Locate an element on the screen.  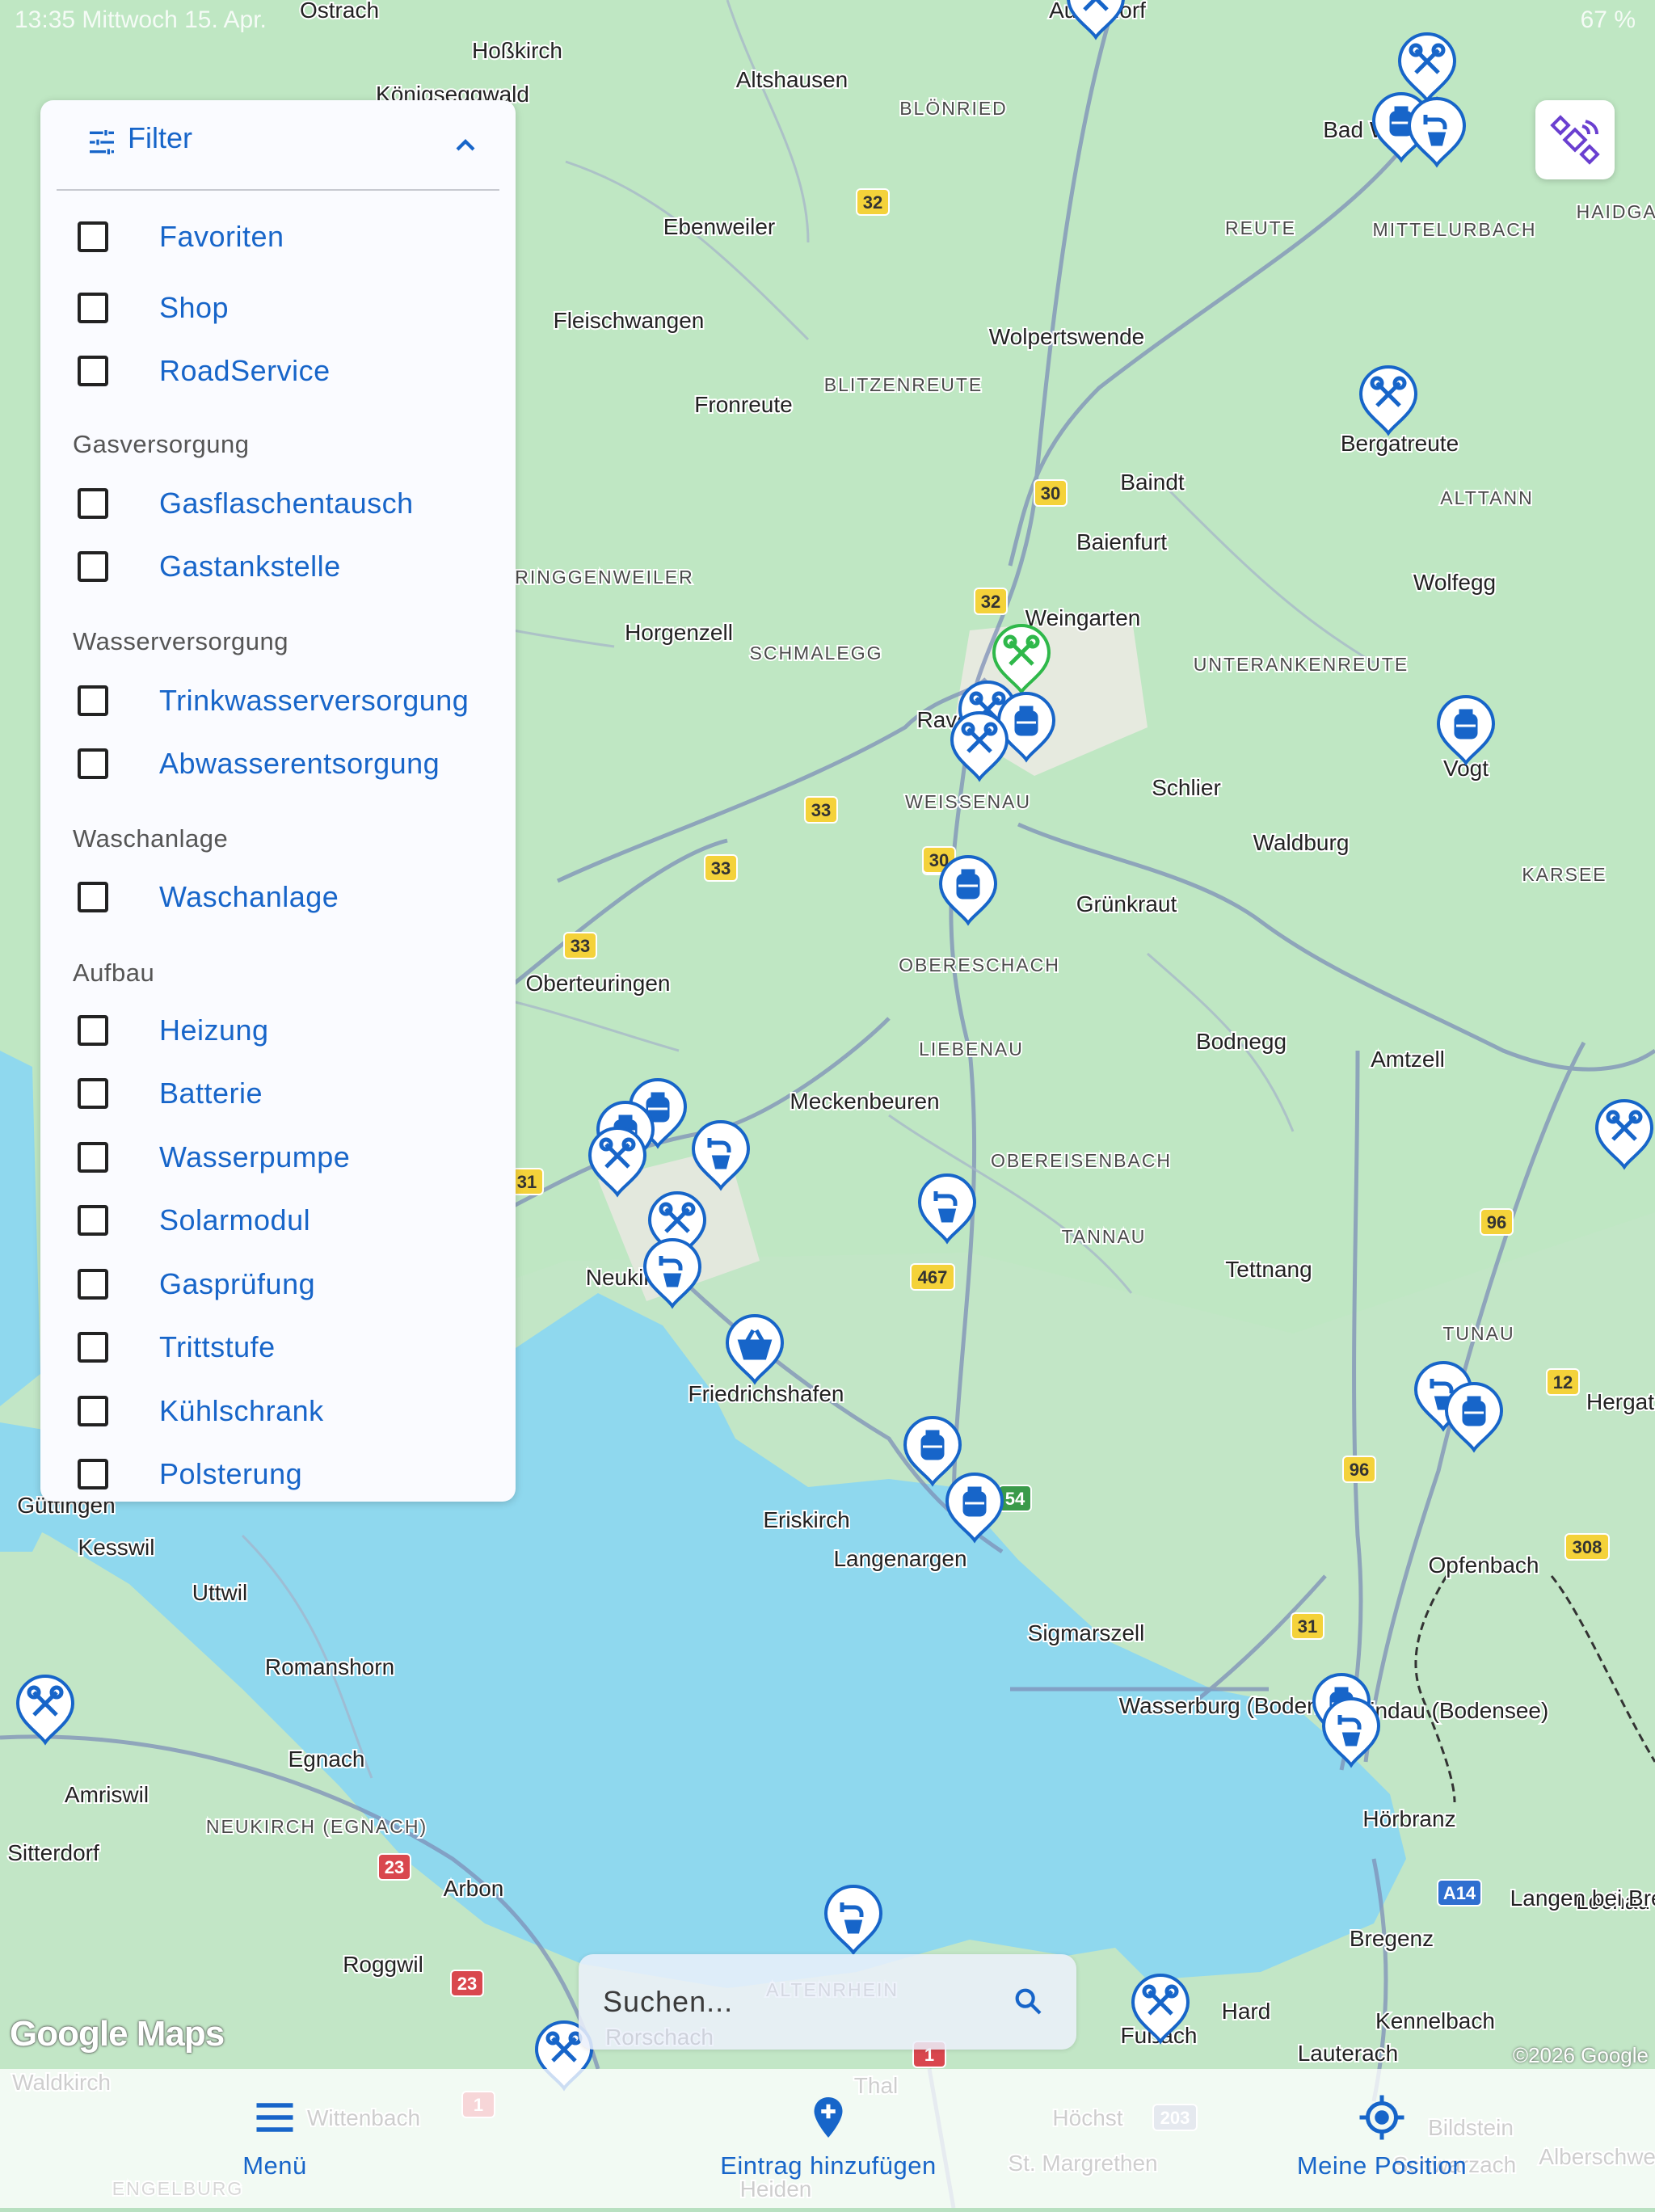
filter-option: Abwasserentsorgung is located at coordinates (278, 766).